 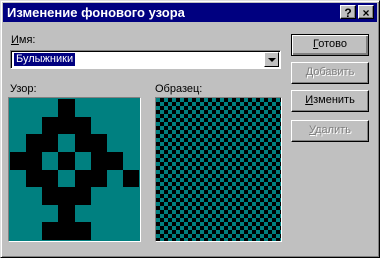 I want to click on change-button-key: И, so click(x=309, y=100).